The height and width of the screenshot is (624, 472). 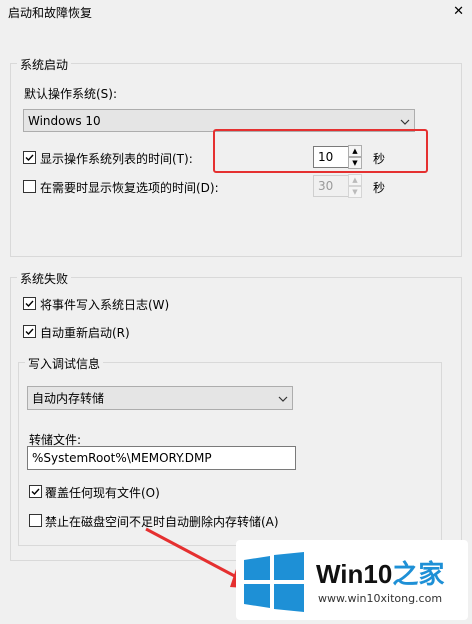 I want to click on recovery-time-input: 30, so click(x=331, y=186).